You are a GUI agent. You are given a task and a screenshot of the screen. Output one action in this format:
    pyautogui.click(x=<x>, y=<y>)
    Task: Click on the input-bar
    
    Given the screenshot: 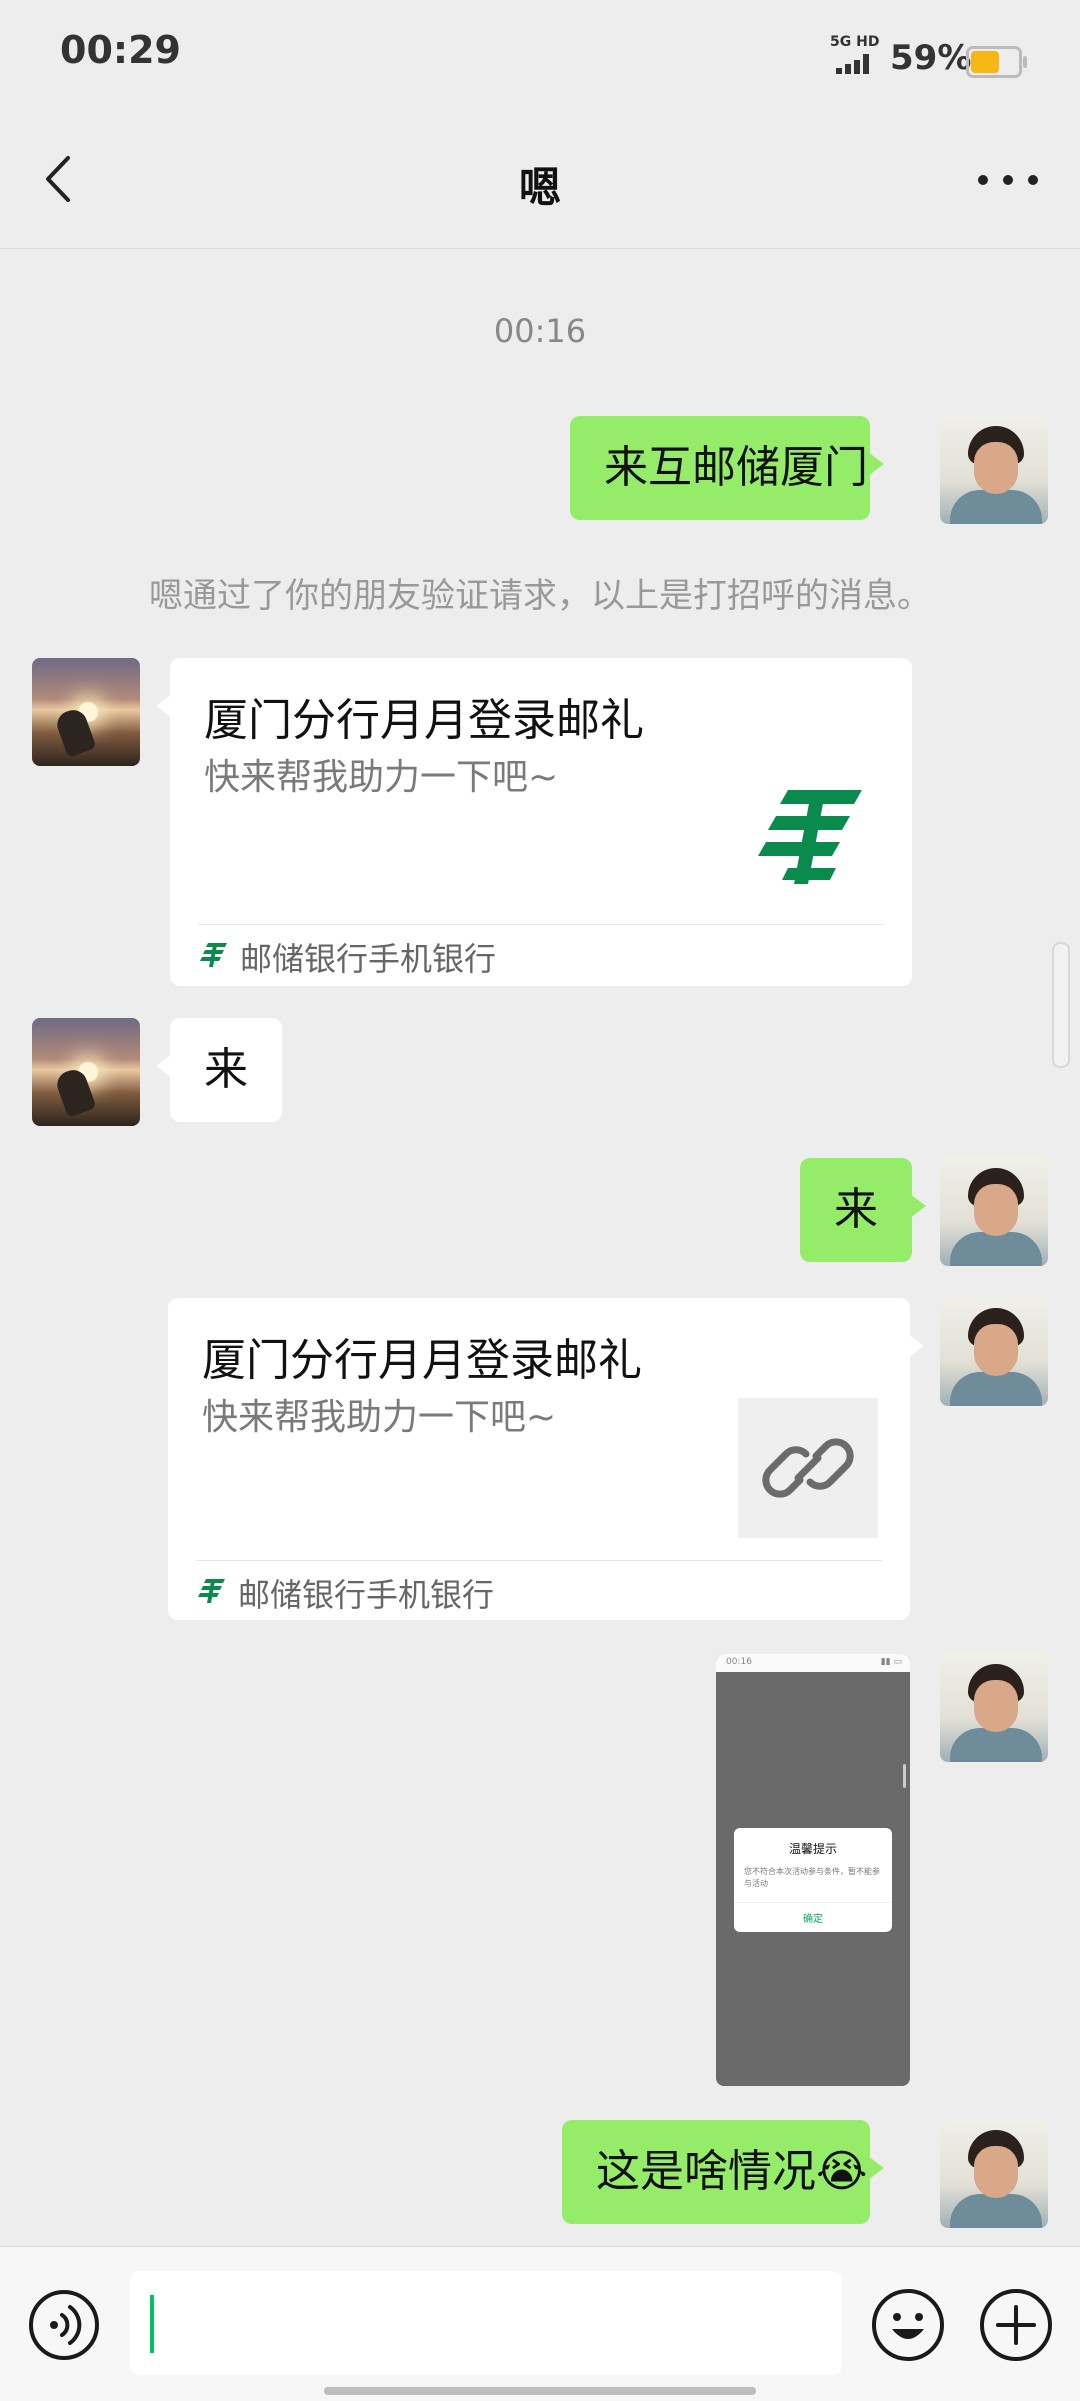 What is the action you would take?
    pyautogui.click(x=540, y=2323)
    